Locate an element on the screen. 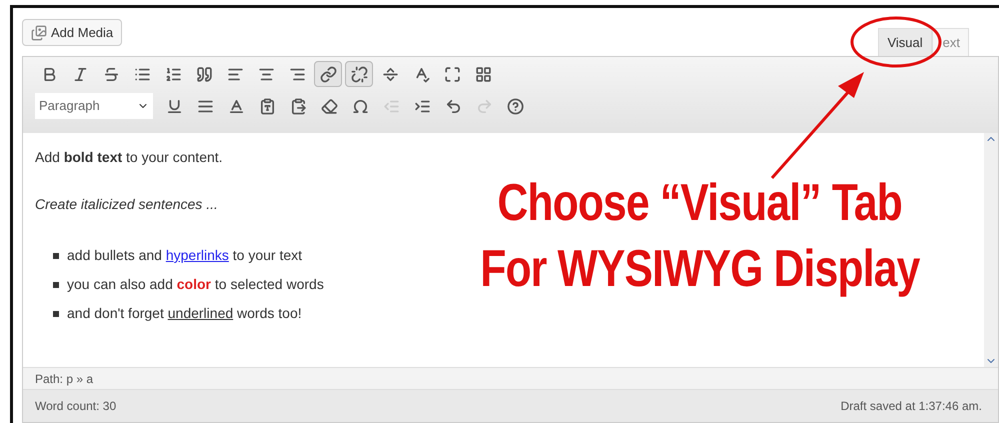  bullet-list-icon is located at coordinates (142, 74).